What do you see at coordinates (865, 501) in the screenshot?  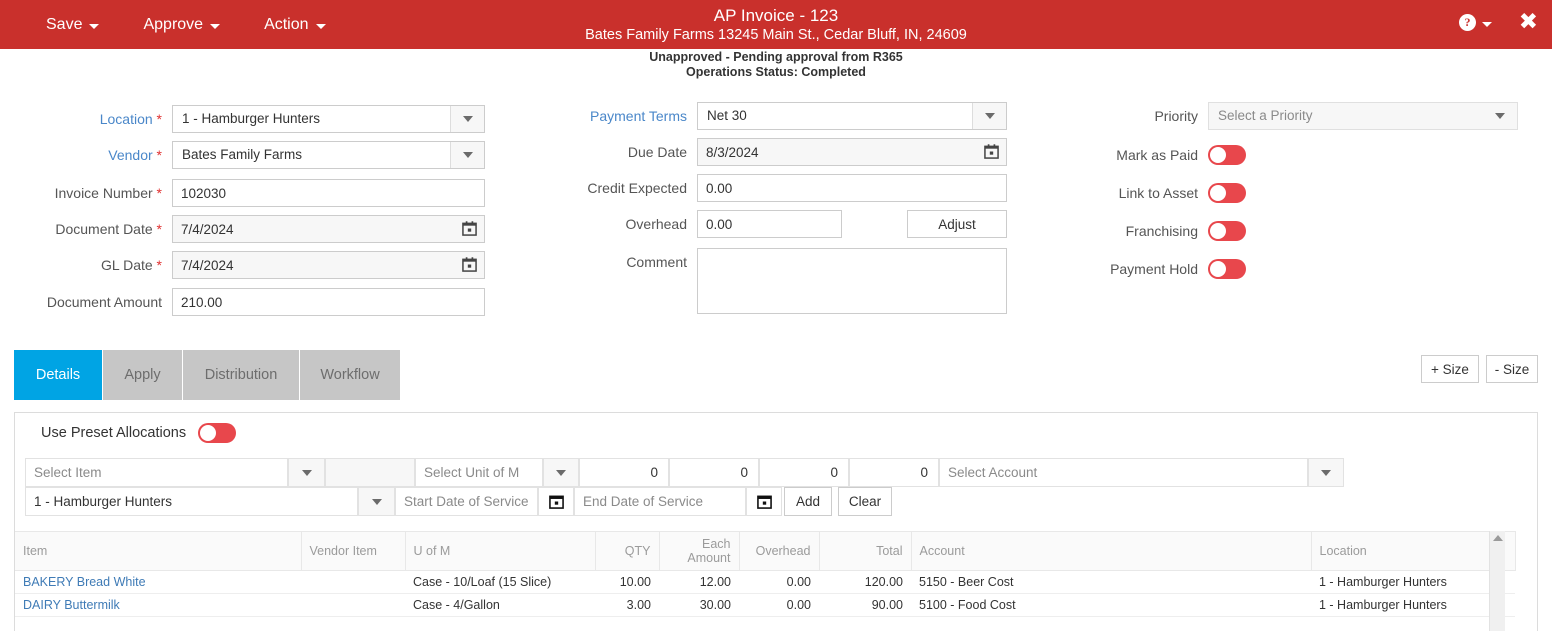 I see `clear-line-button: Clear` at bounding box center [865, 501].